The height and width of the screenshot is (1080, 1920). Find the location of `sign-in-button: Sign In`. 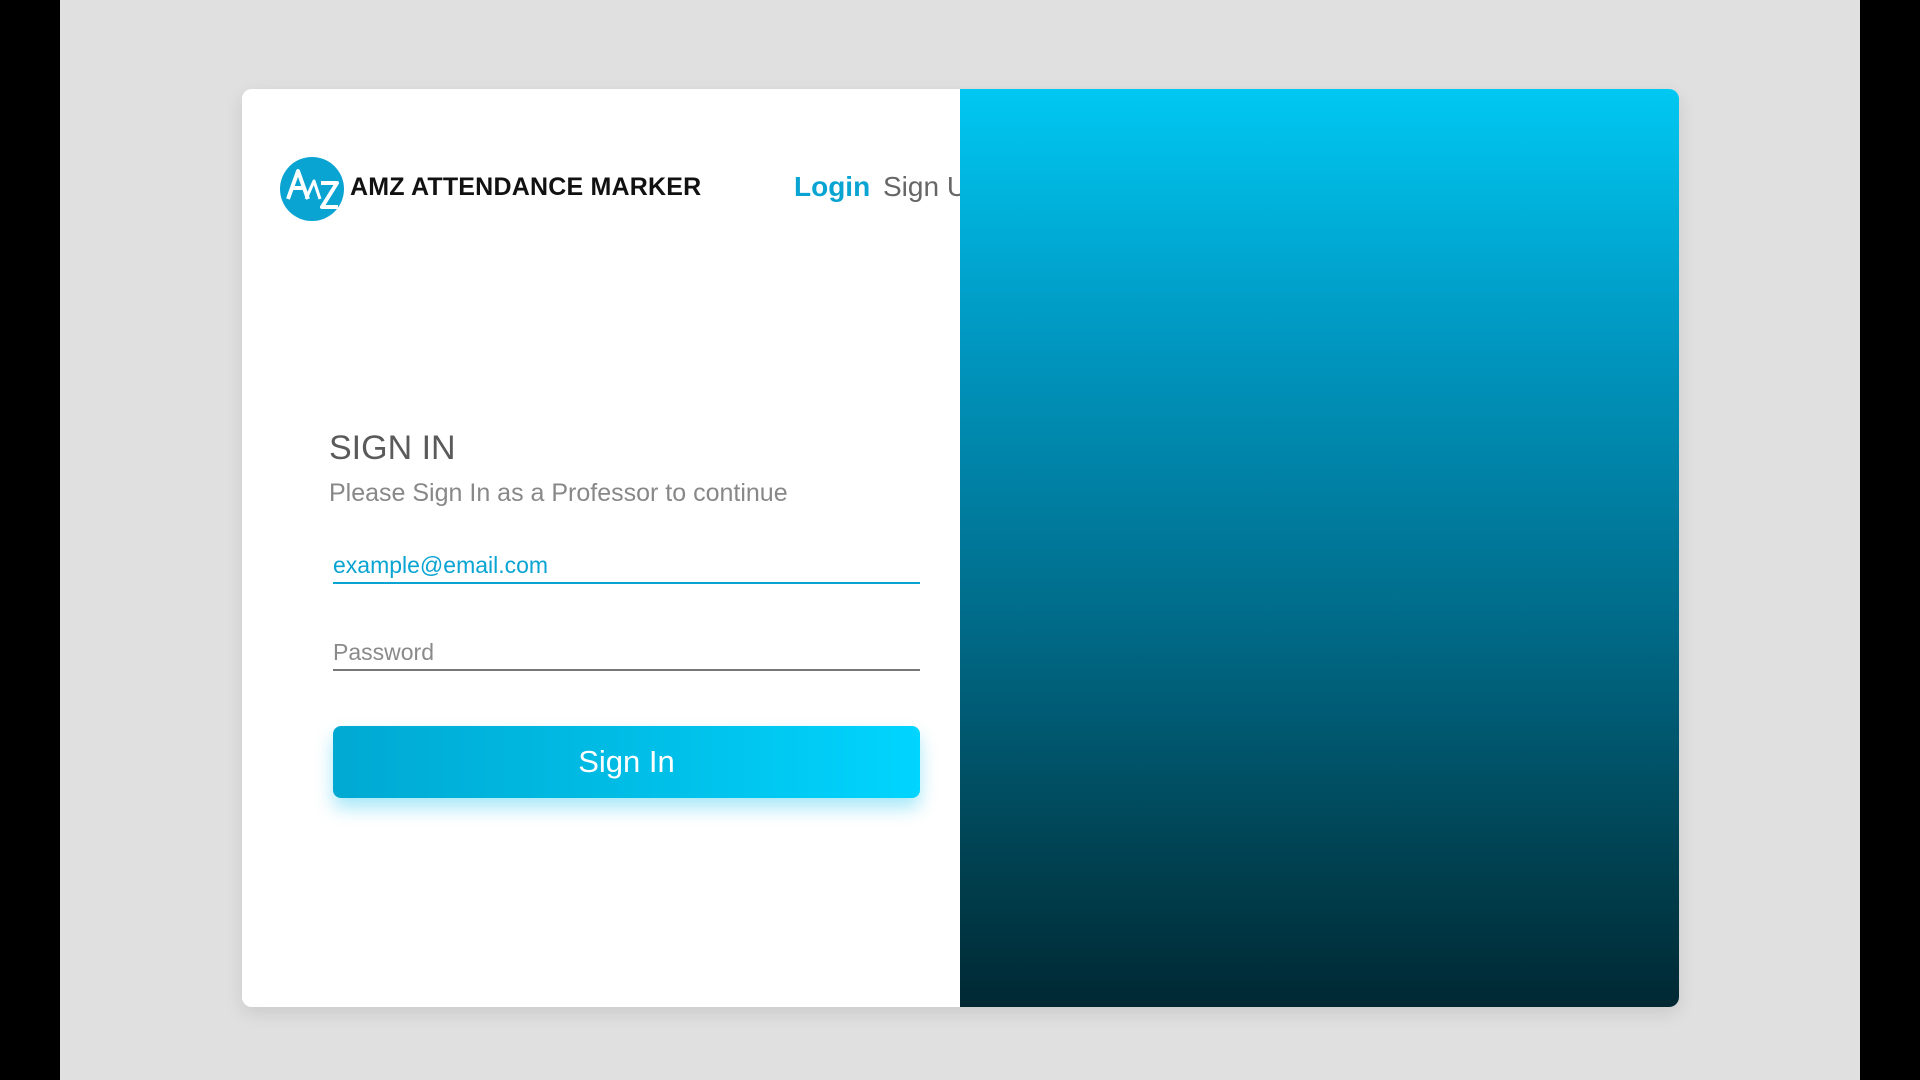

sign-in-button: Sign In is located at coordinates (626, 762).